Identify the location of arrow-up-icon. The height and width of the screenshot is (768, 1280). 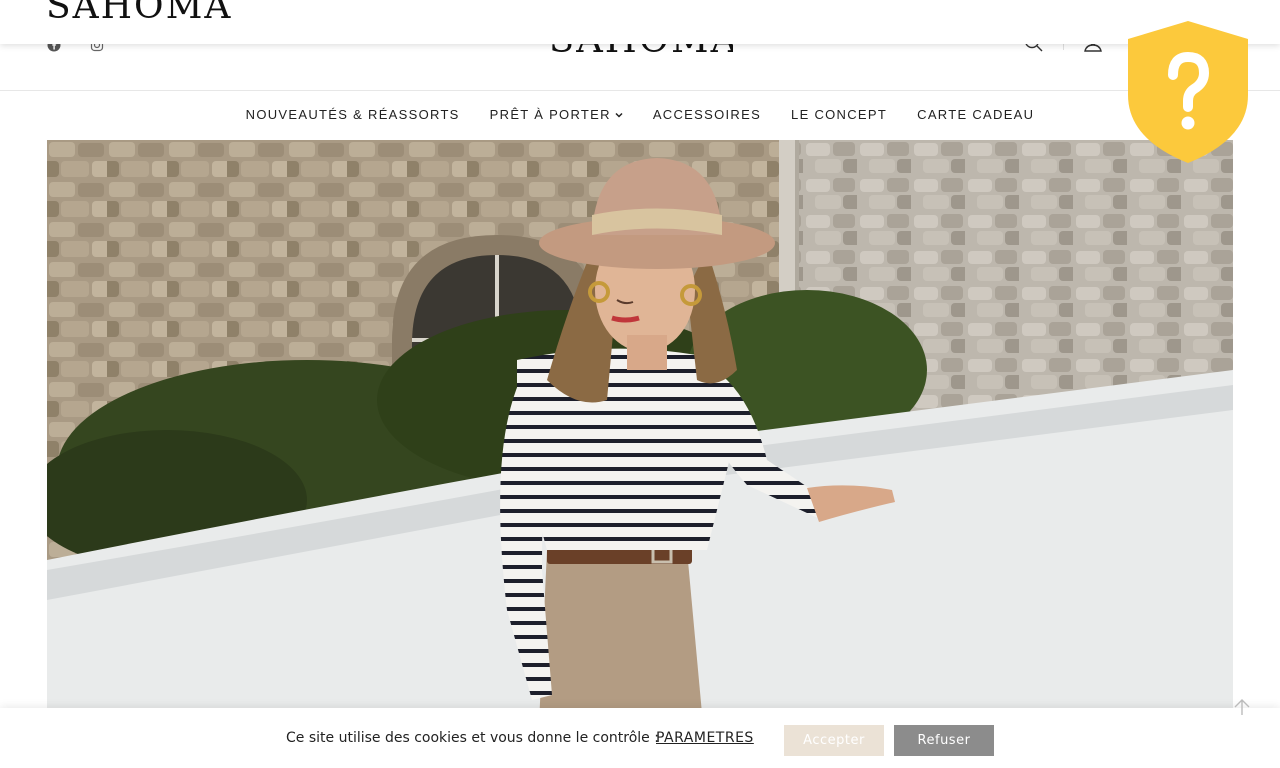
(1242, 707).